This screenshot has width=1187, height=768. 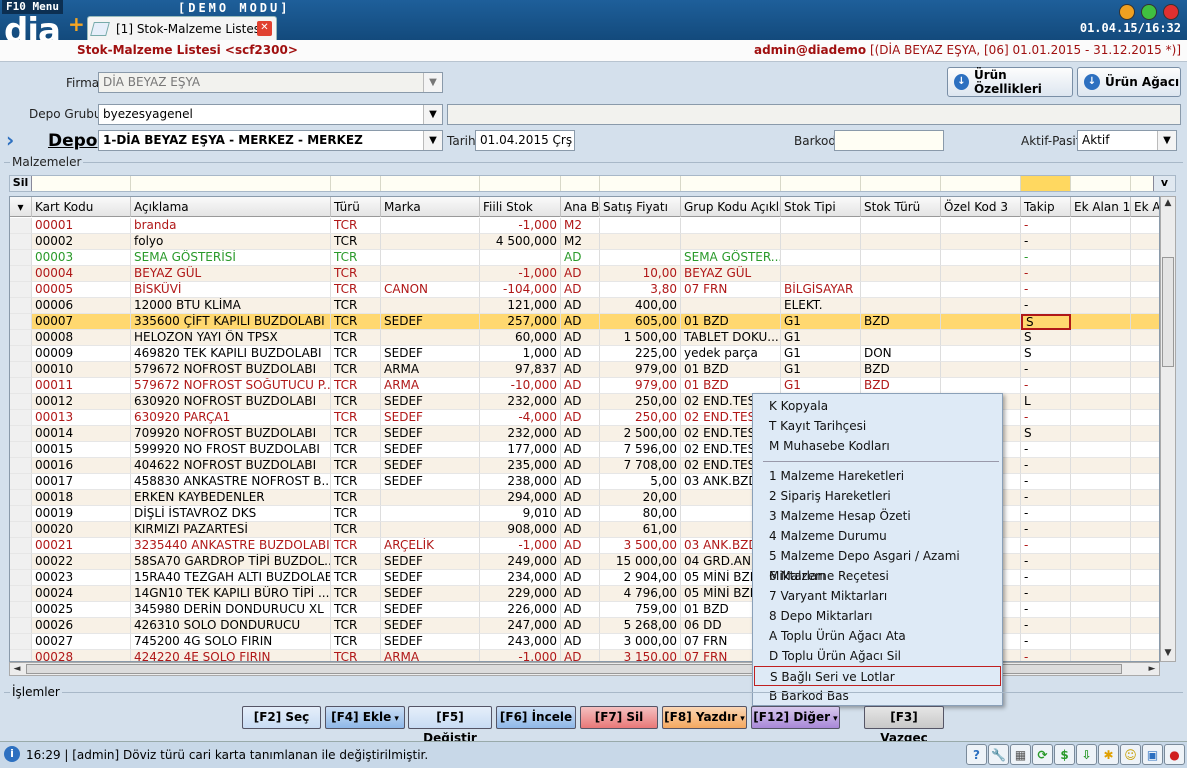 I want to click on column-header: Ek Alan 1, so click(x=1101, y=207).